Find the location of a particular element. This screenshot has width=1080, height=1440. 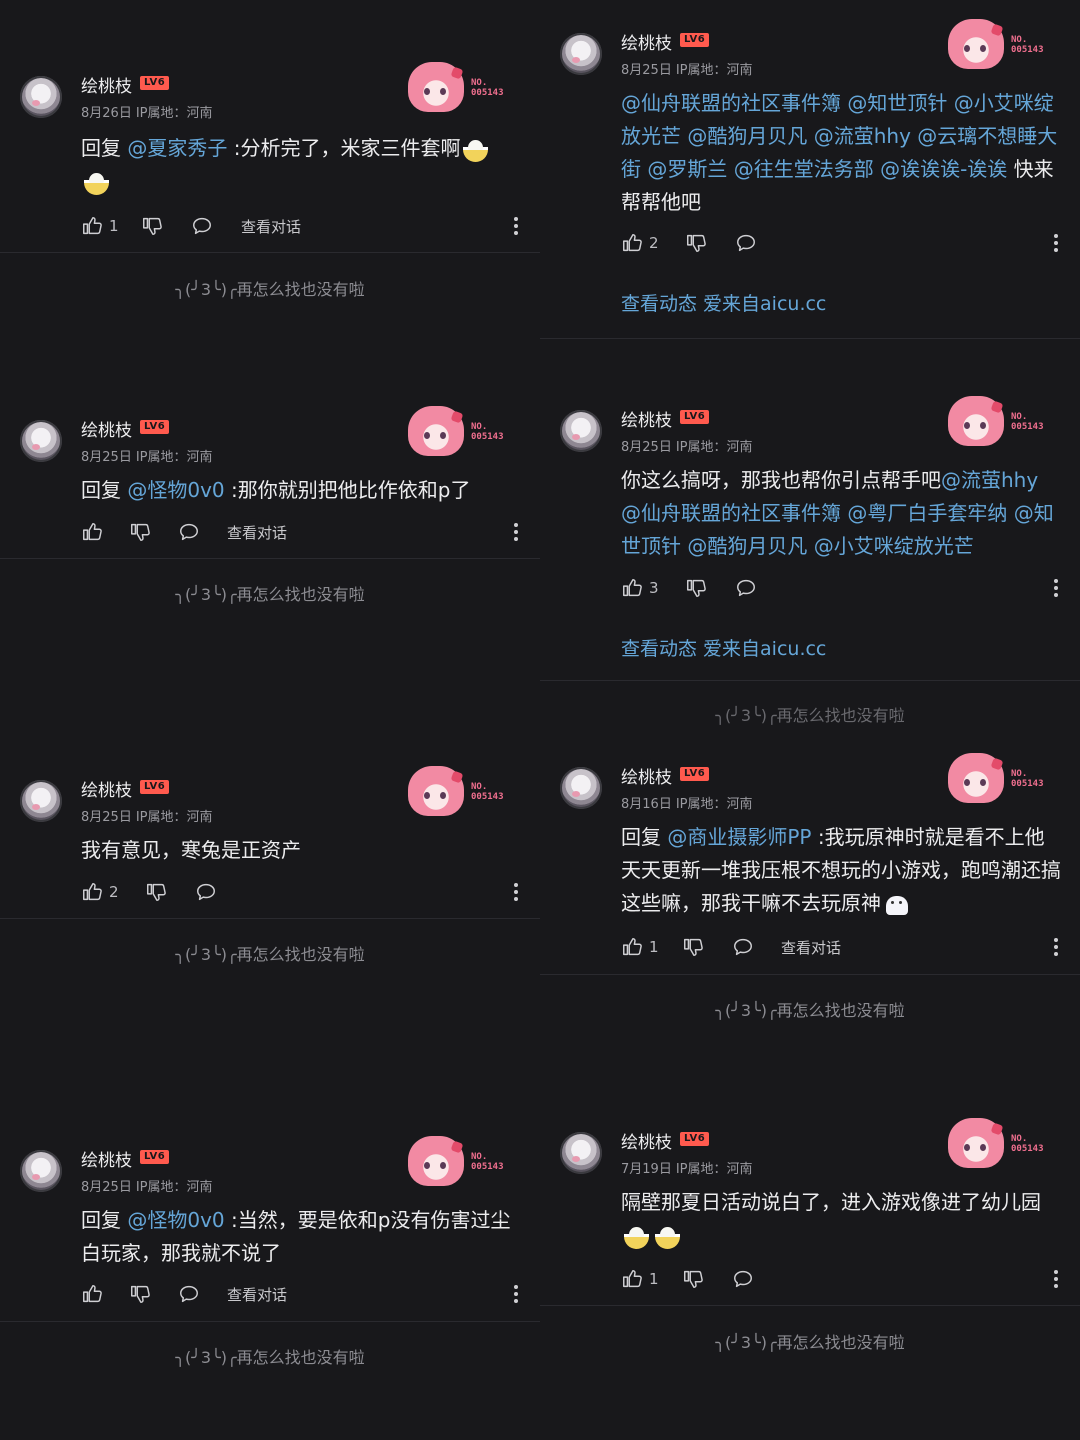

mention-link: @商业摄影师PP is located at coordinates (739, 837).